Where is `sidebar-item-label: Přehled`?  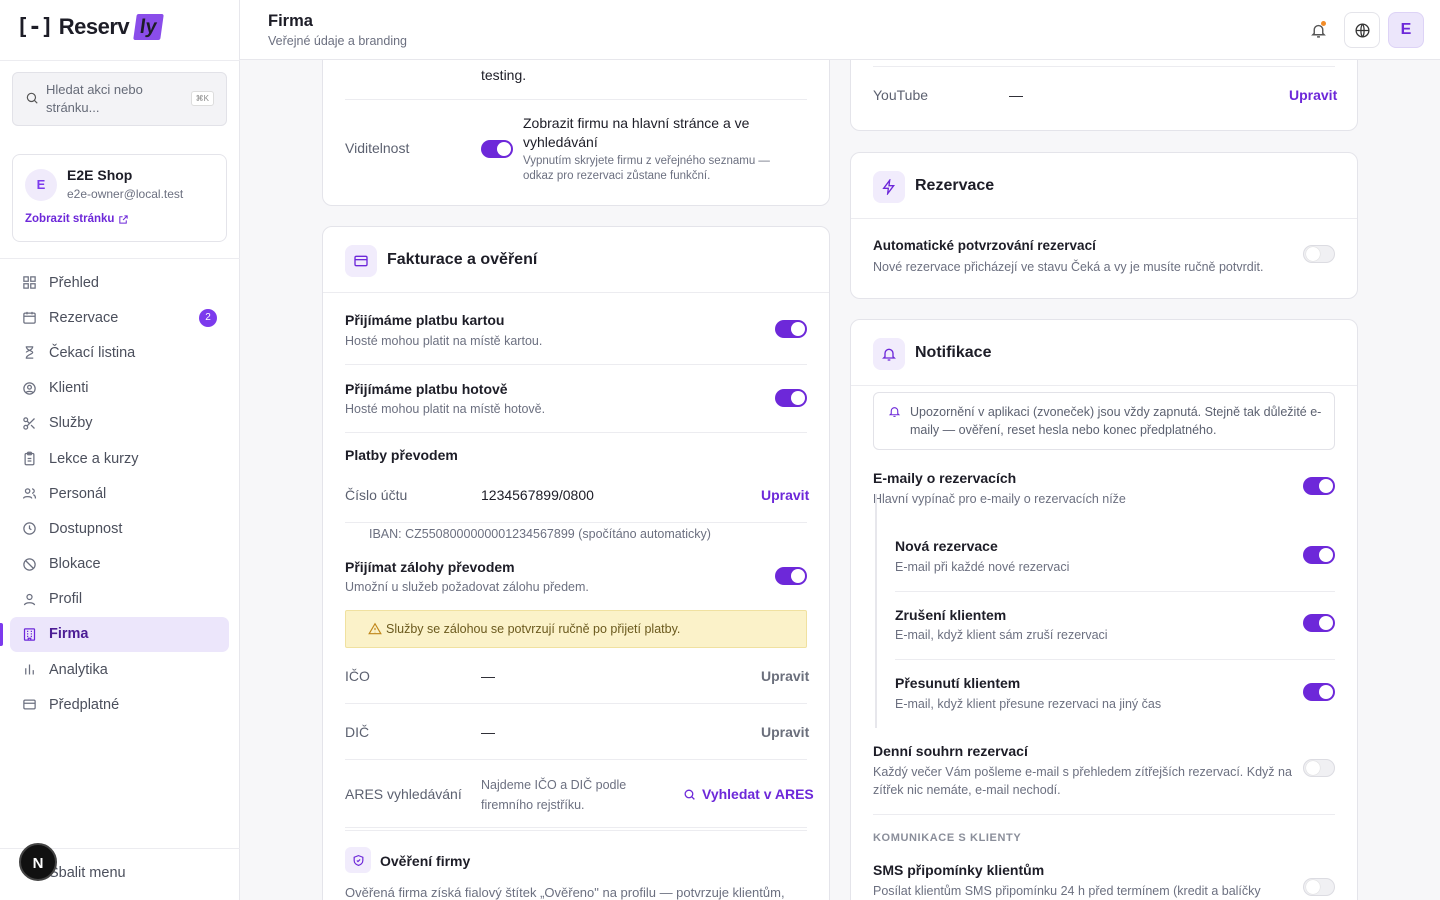 sidebar-item-label: Přehled is located at coordinates (74, 282).